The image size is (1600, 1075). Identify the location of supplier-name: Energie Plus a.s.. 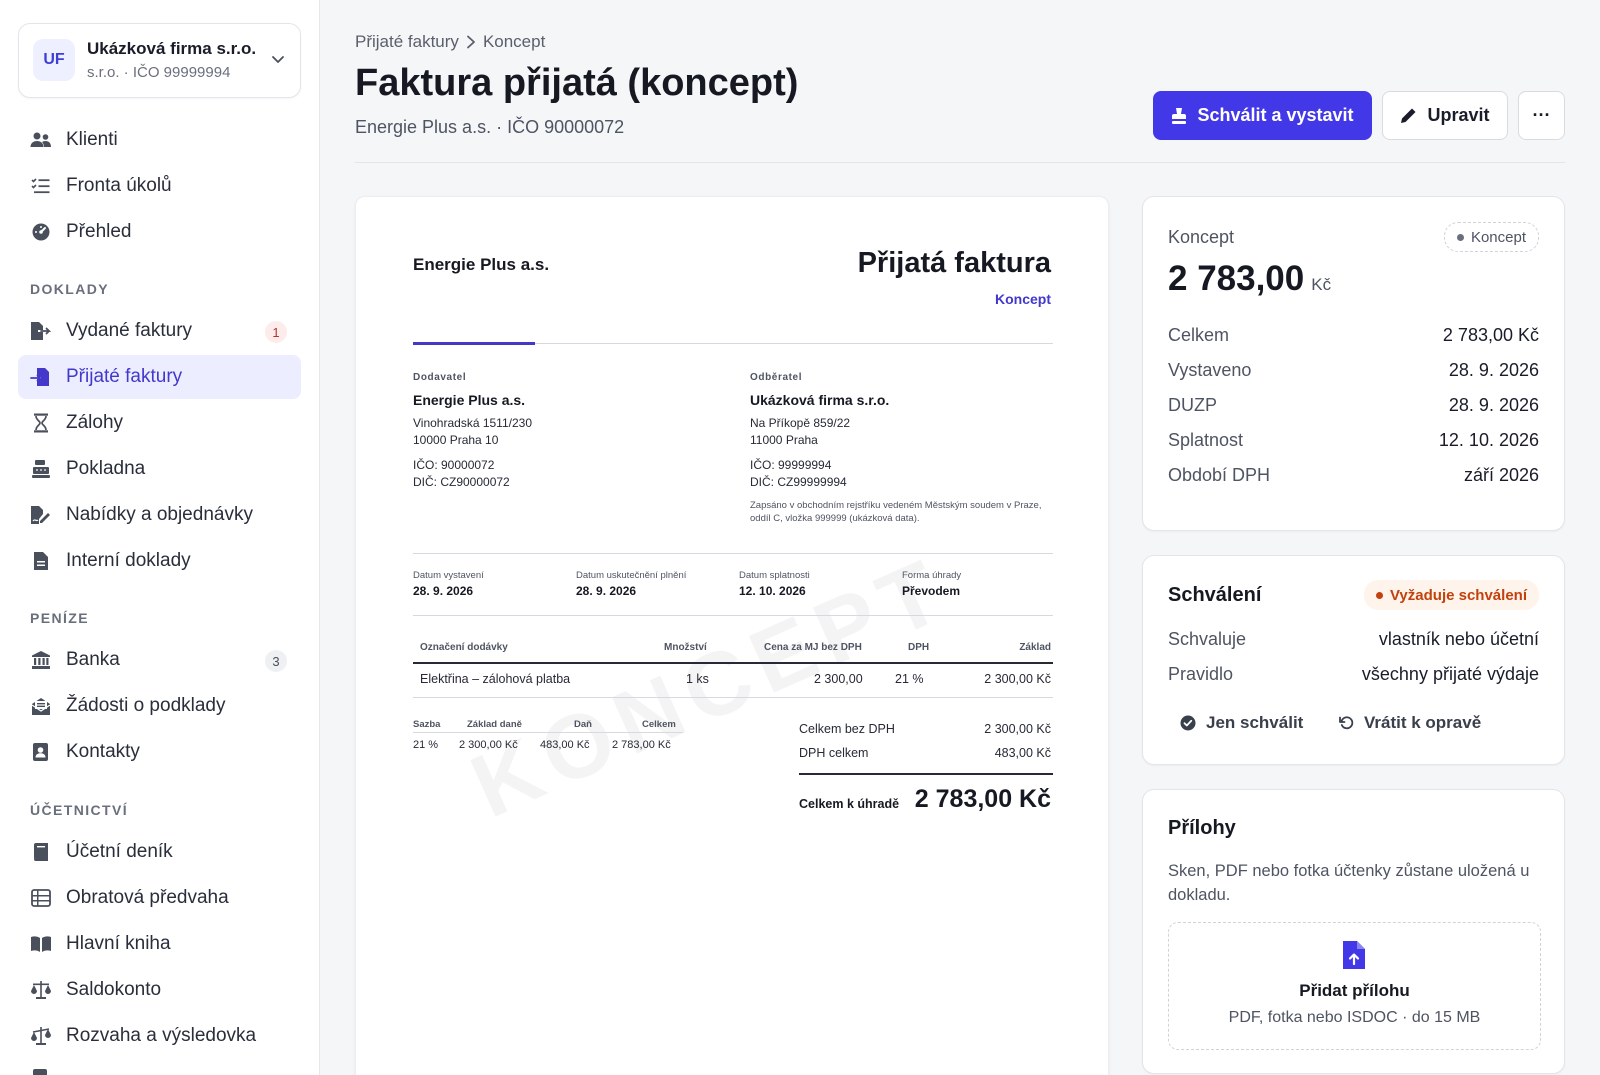
(469, 400).